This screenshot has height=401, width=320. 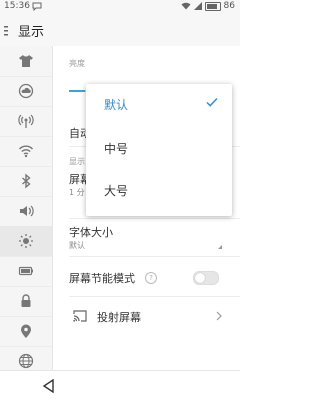 I want to click on status-right: 86, so click(x=208, y=6).